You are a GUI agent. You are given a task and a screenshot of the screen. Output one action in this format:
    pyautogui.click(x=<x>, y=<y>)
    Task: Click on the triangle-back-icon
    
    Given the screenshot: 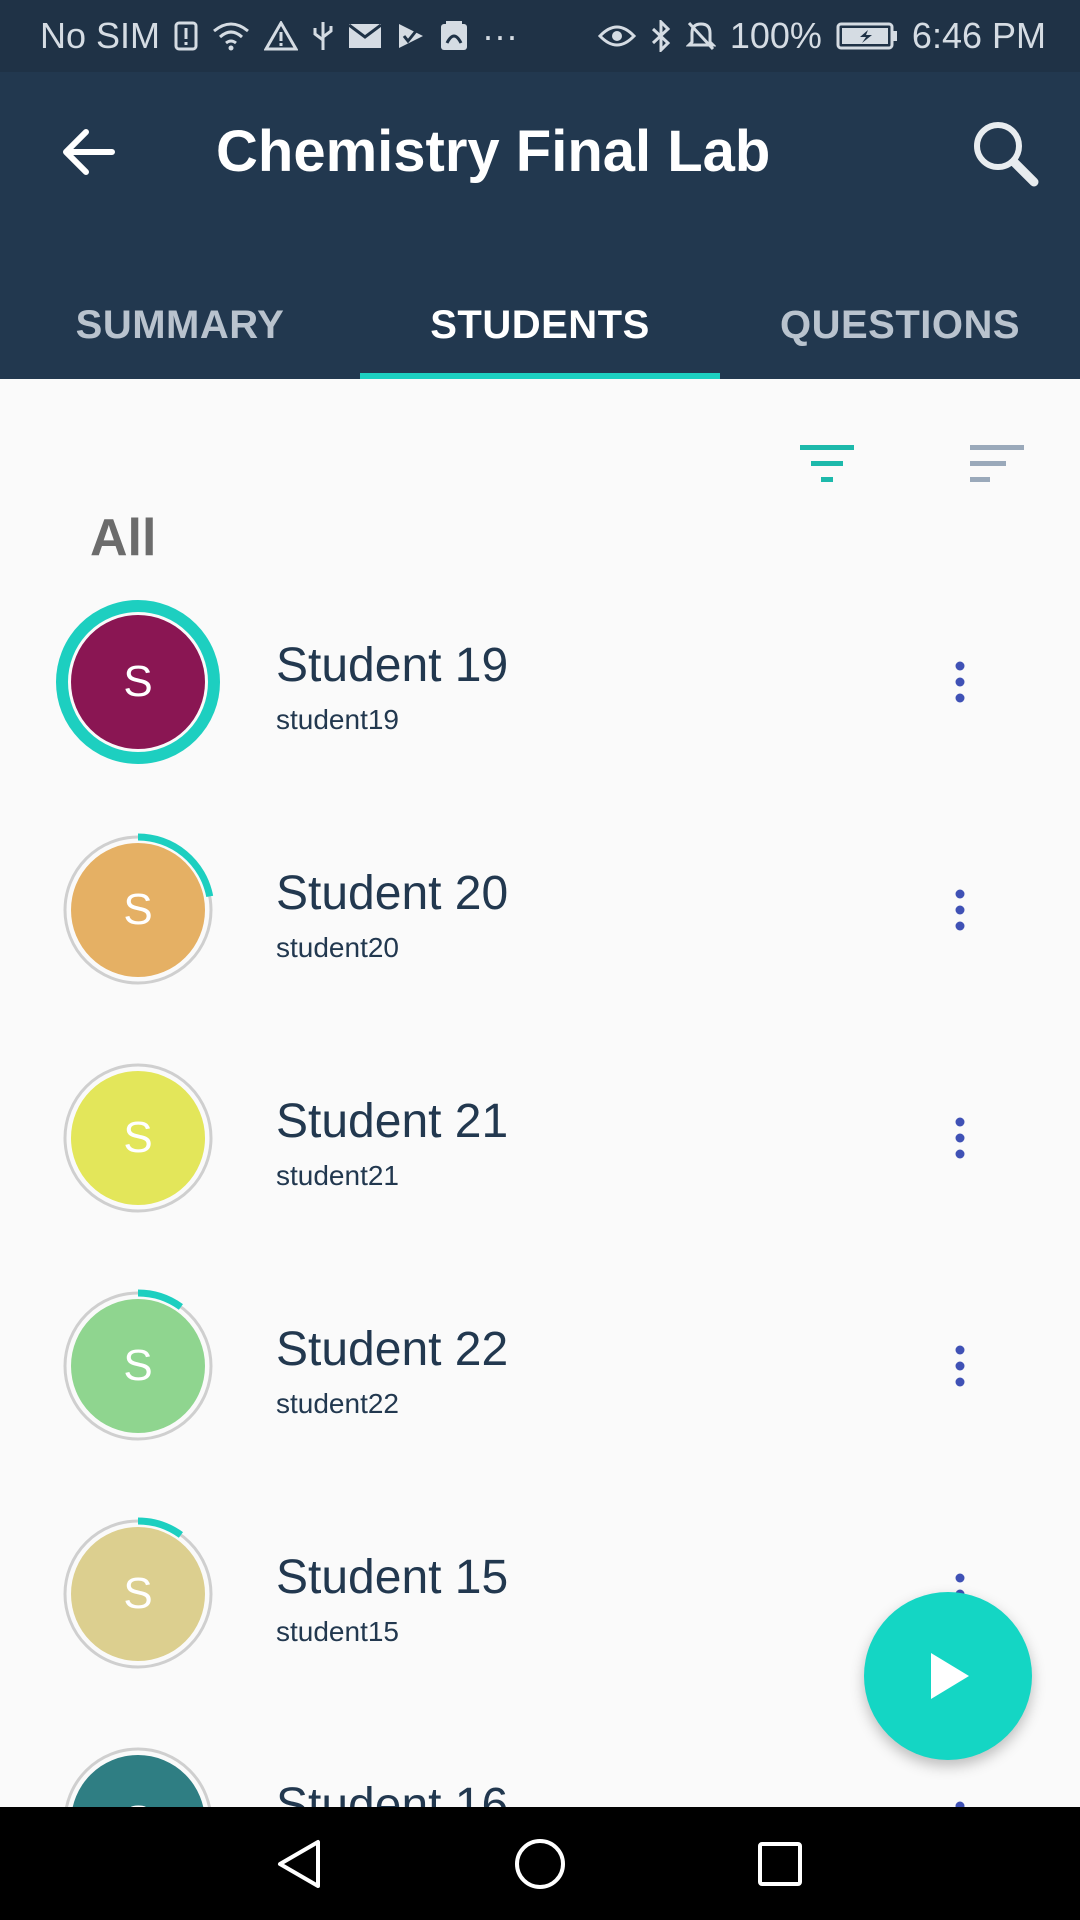 What is the action you would take?
    pyautogui.click(x=299, y=1863)
    